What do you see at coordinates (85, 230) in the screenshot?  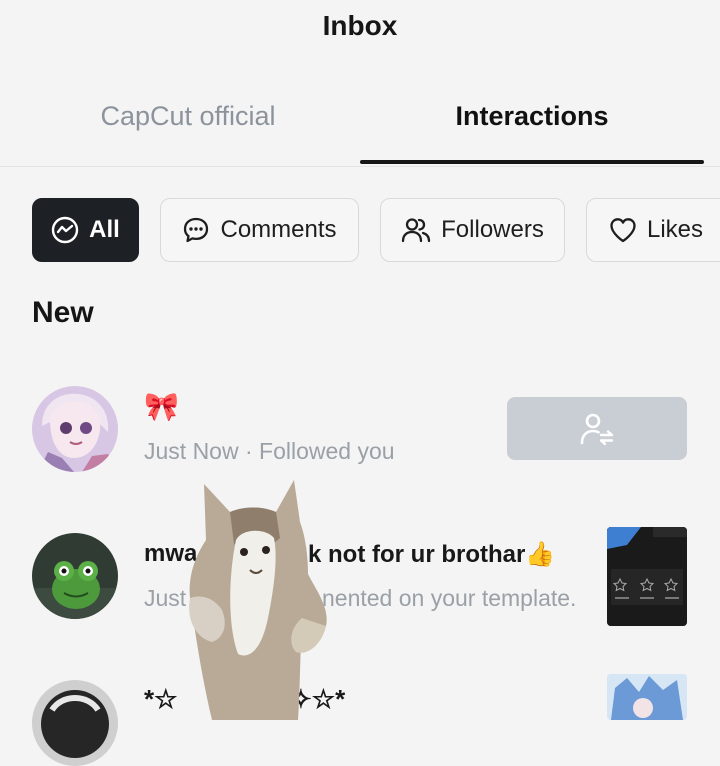 I see `filter-all: All` at bounding box center [85, 230].